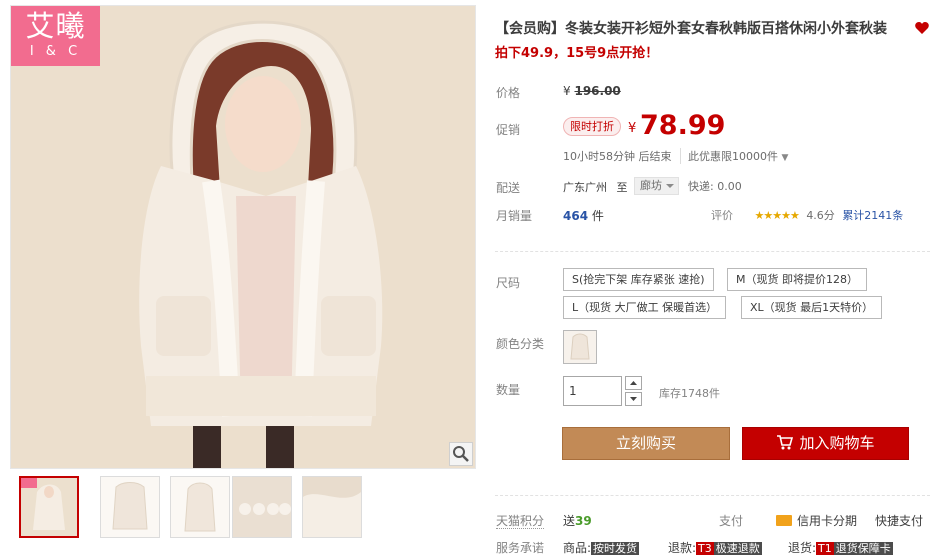 The image size is (930, 559). Describe the element at coordinates (597, 91) in the screenshot. I see `original-price-value: 196.00` at that location.